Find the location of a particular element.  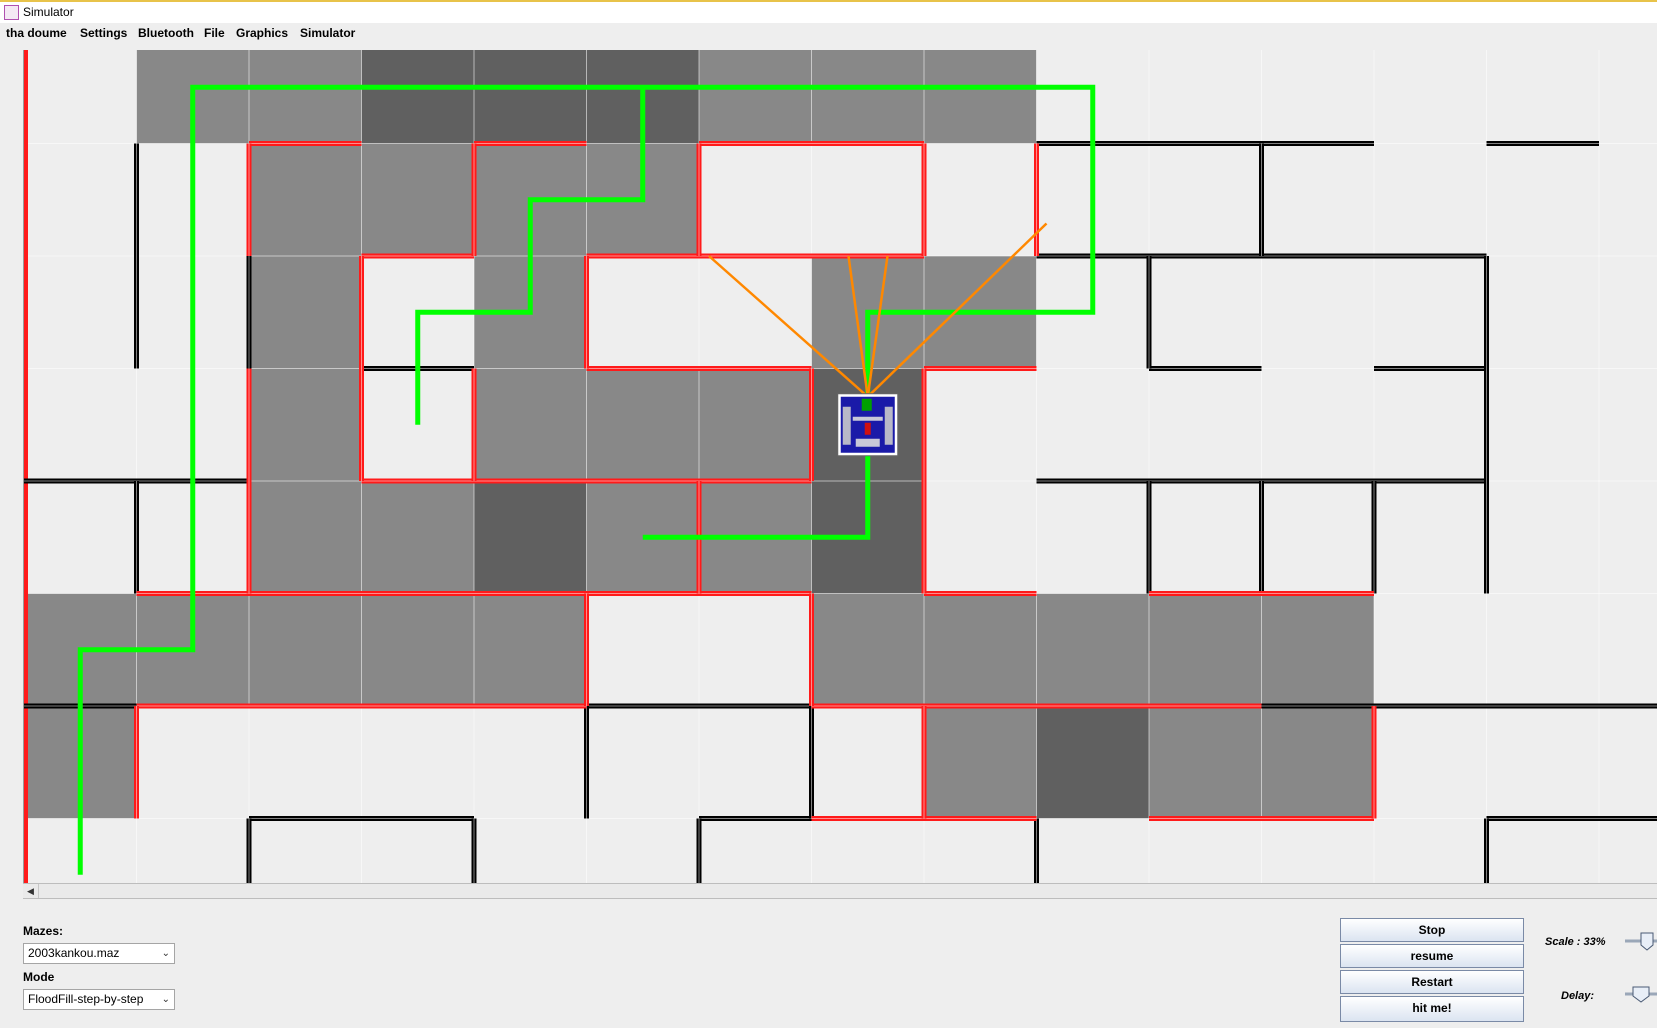

resume-button: resume is located at coordinates (1432, 956).